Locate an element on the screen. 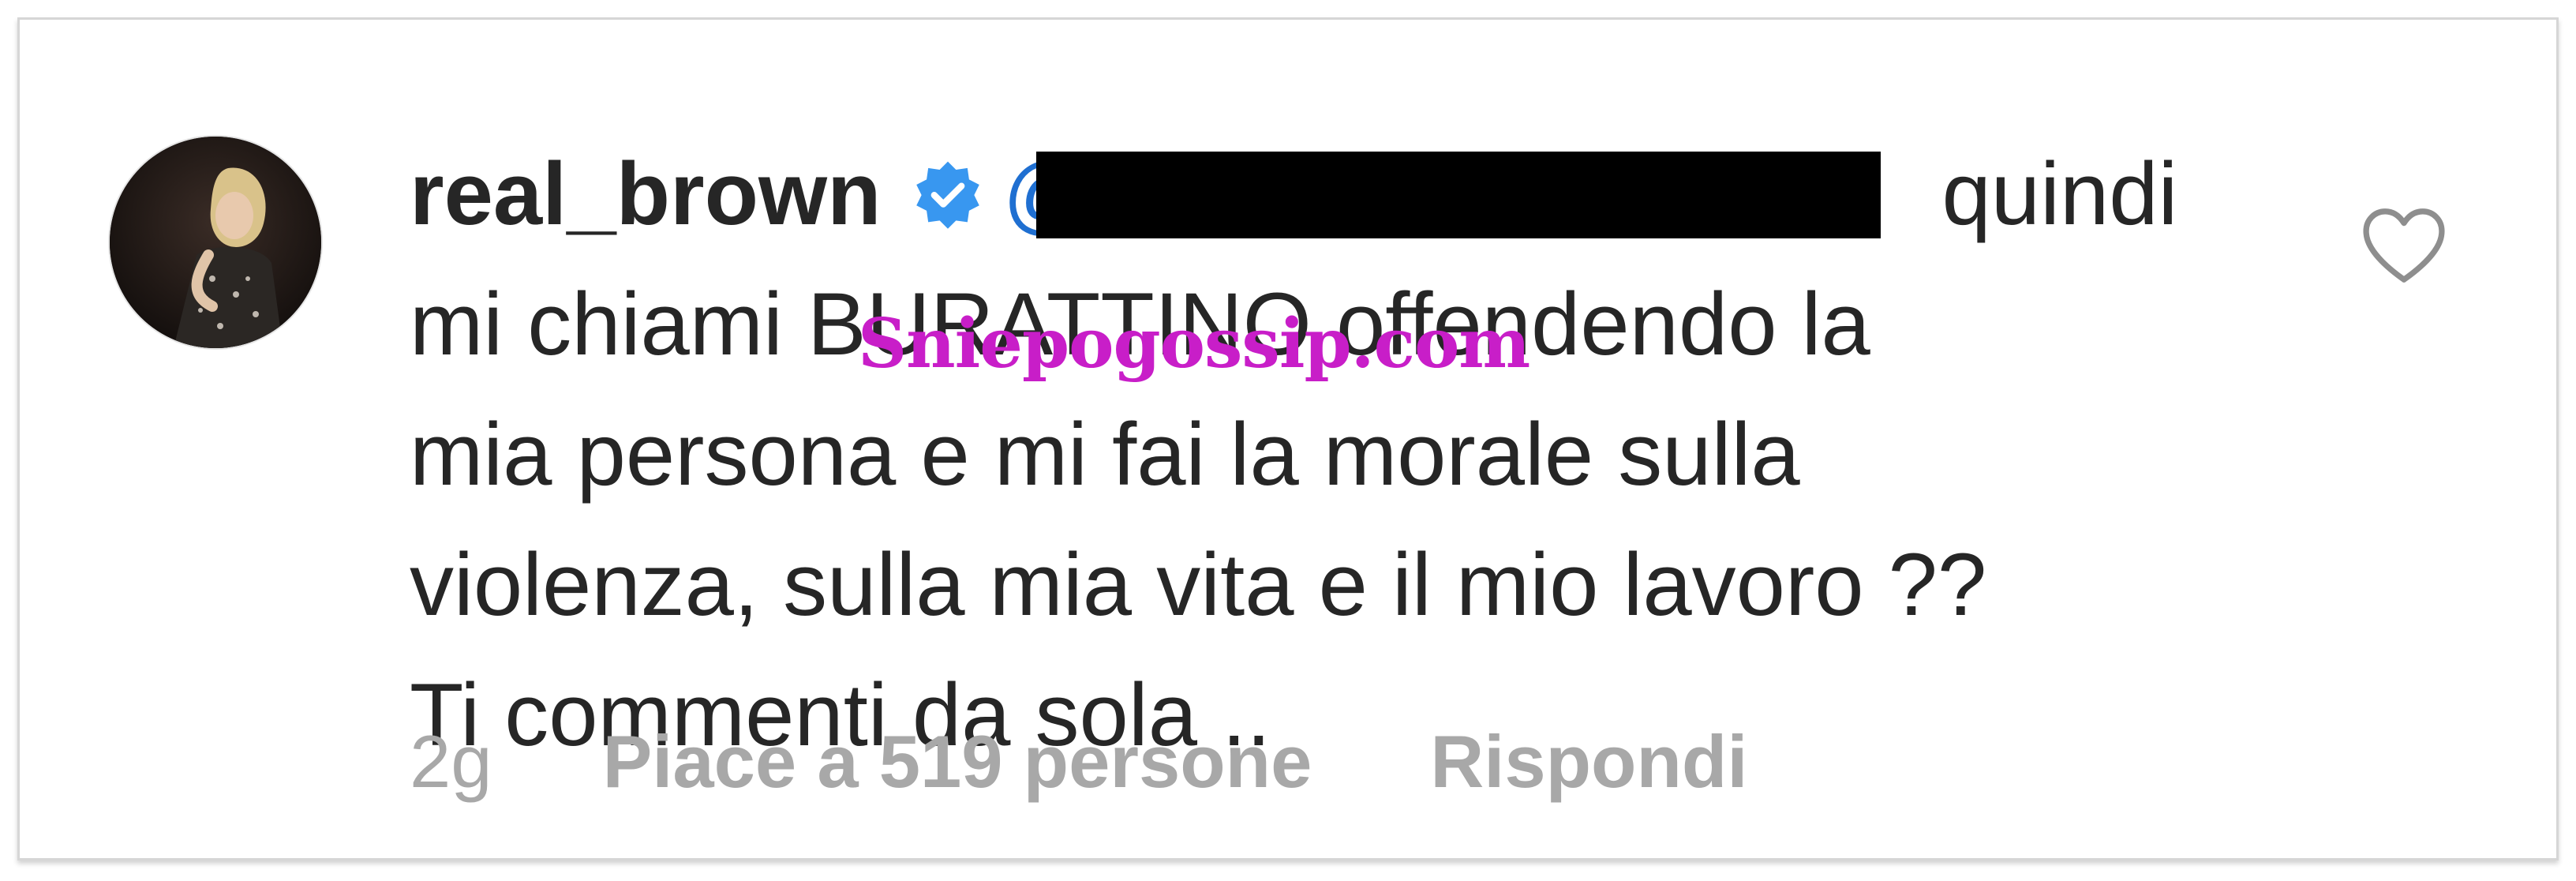 The image size is (2576, 881). reply-button: Rispondi is located at coordinates (1588, 762).